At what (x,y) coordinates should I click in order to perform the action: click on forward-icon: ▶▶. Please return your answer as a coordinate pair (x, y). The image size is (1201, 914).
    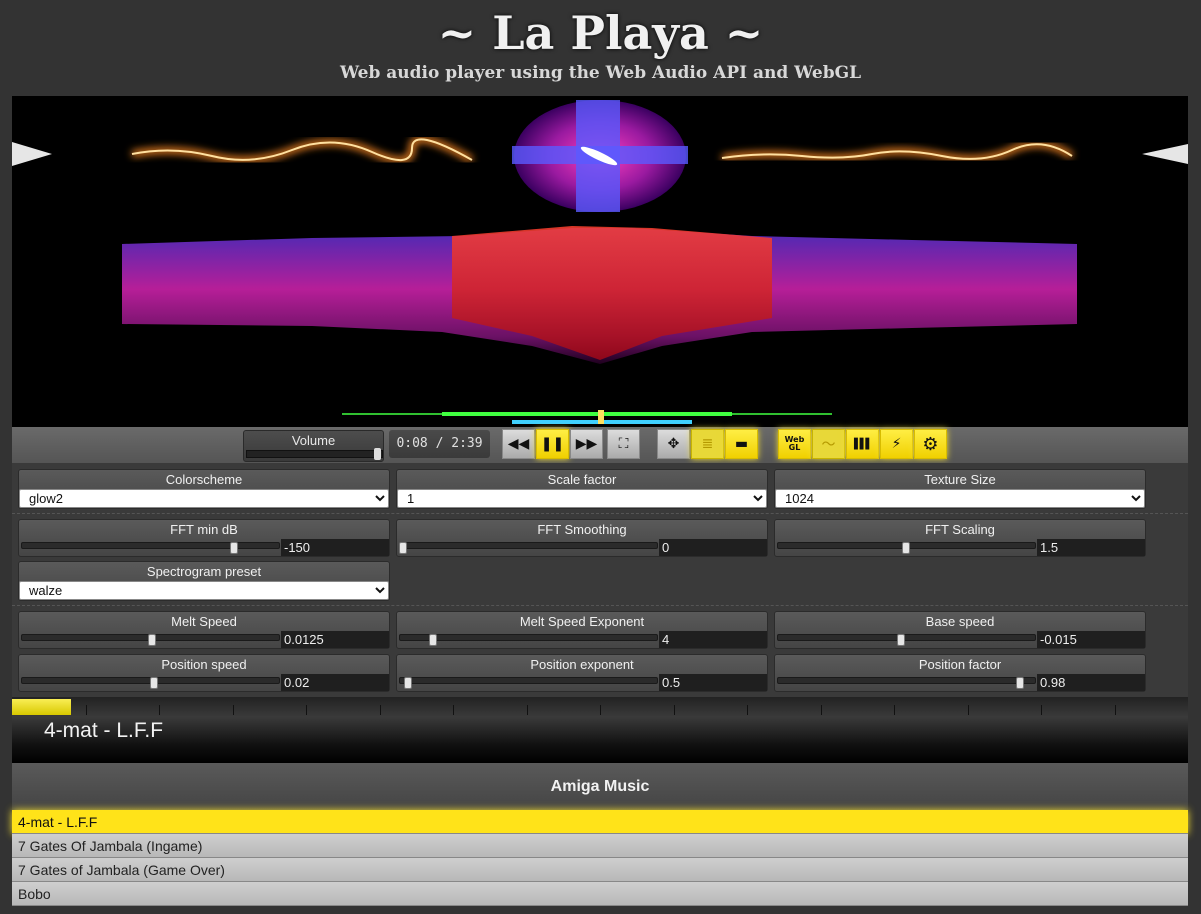
    Looking at the image, I should click on (586, 444).